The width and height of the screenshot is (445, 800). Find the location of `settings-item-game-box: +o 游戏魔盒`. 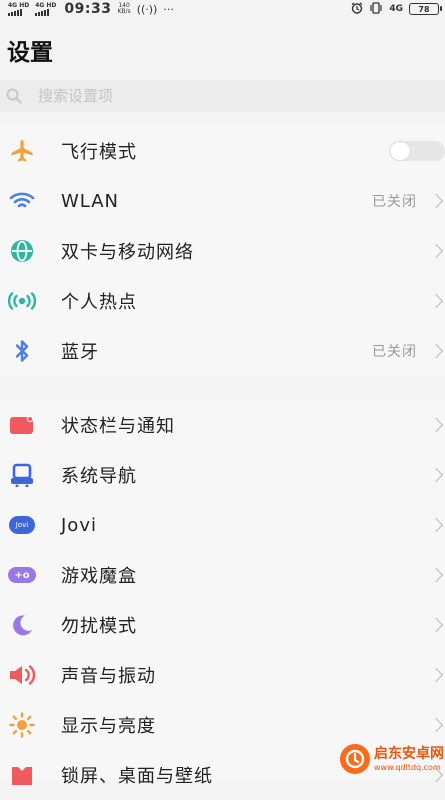

settings-item-game-box: +o 游戏魔盒 is located at coordinates (222, 575).